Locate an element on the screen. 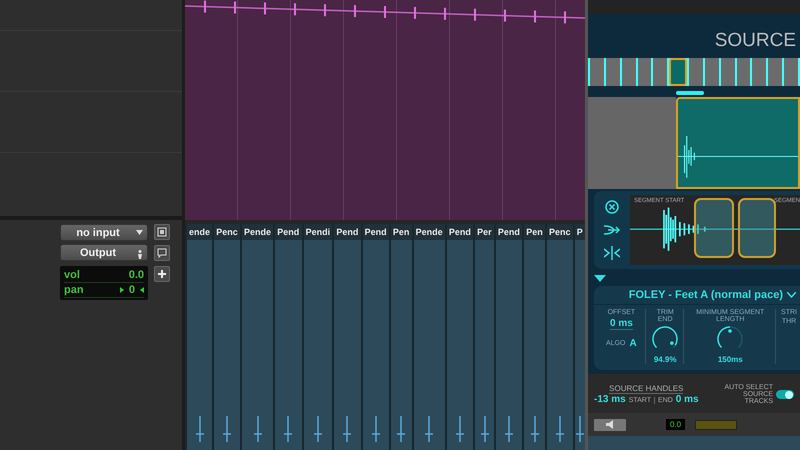 The height and width of the screenshot is (450, 800). audio-clip: Per is located at coordinates (483, 337).